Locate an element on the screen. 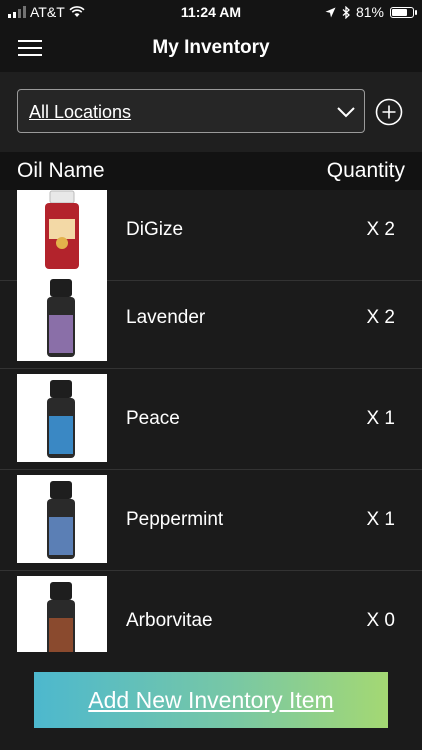 This screenshot has width=422, height=750. oil-name: Lavender is located at coordinates (166, 317).